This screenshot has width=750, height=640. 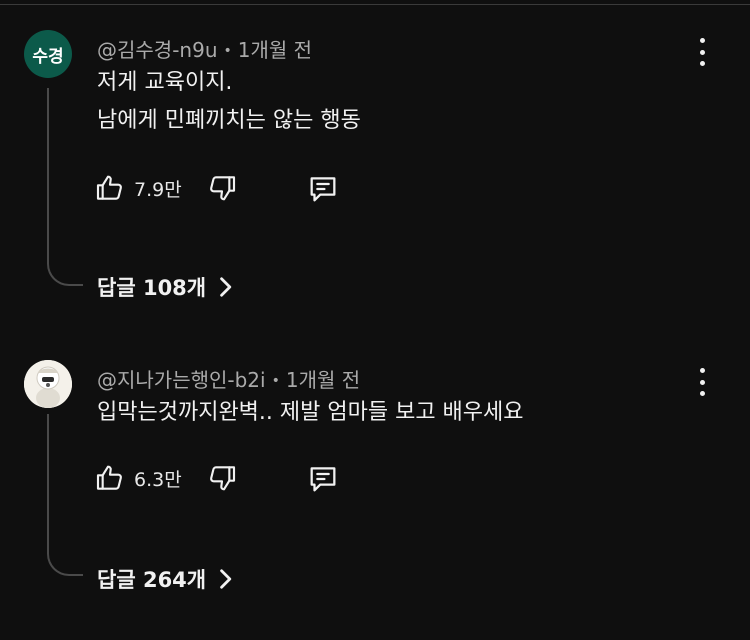 I want to click on avatar, so click(x=48, y=384).